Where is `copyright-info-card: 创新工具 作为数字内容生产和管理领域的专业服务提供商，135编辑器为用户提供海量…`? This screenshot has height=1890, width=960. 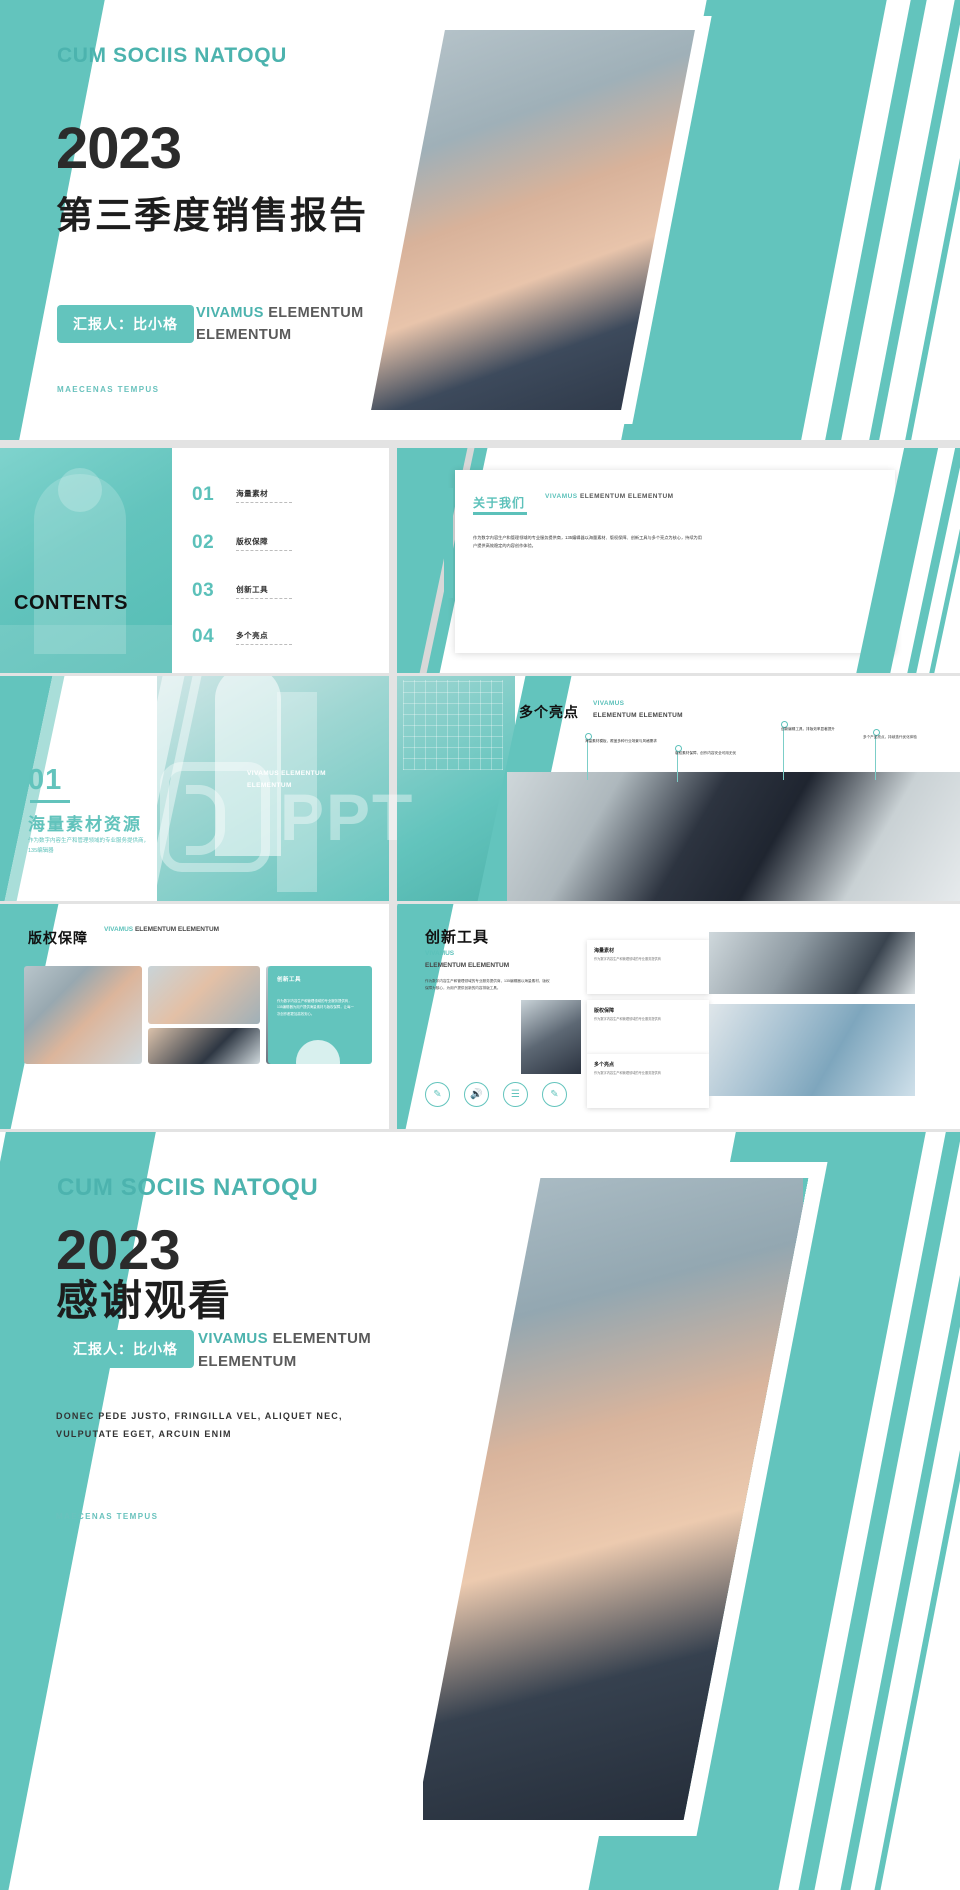
copyright-info-card: 创新工具 作为数字内容生产和管理领域的专业服务提供商，135编辑器为用户提供海量… is located at coordinates (320, 1015).